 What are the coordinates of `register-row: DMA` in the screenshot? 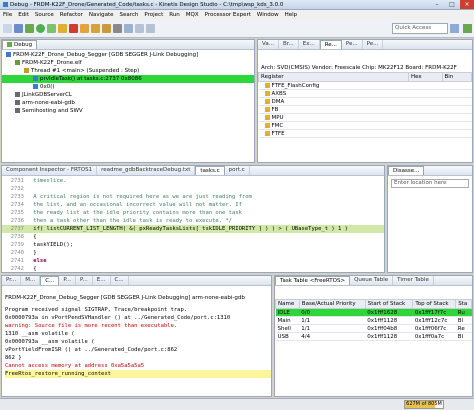 It's located at (365, 101).